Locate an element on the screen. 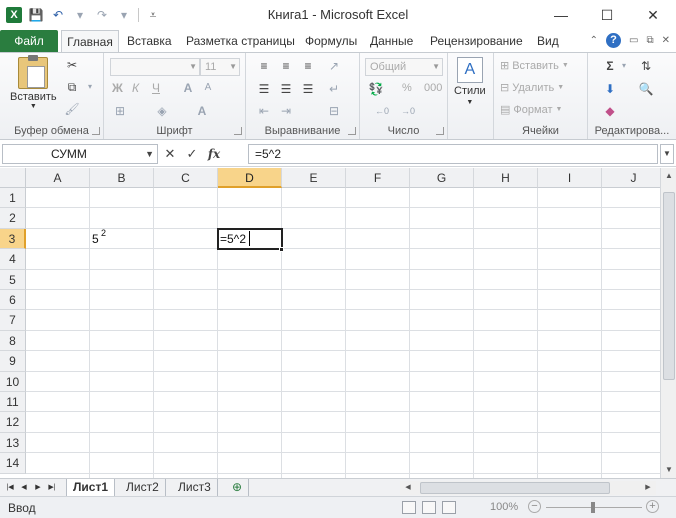 This screenshot has width=676, height=518. cell-d3-value: =5^2 is located at coordinates (233, 239).